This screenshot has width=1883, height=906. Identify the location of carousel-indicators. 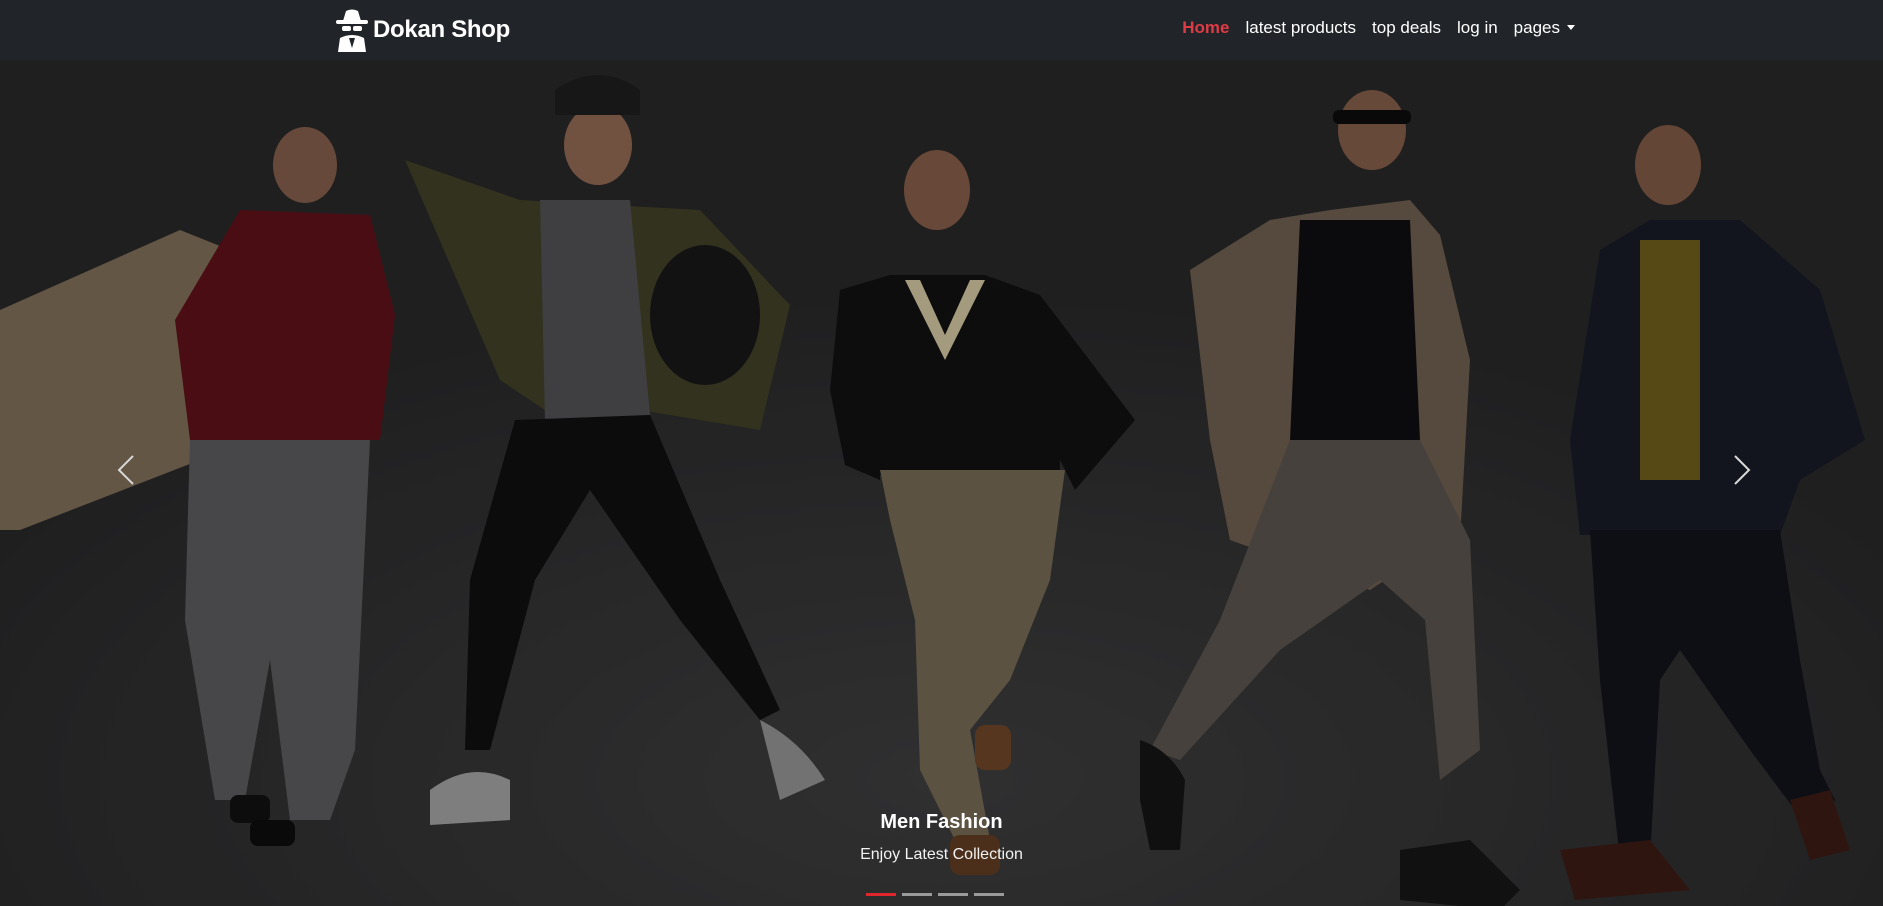
(935, 894).